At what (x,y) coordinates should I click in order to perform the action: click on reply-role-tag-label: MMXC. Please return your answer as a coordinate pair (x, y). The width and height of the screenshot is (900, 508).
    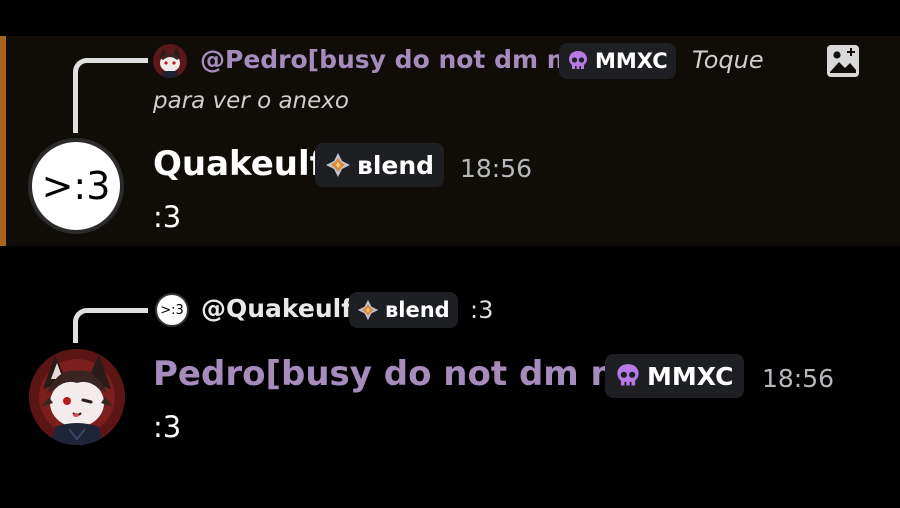
    Looking at the image, I should click on (631, 61).